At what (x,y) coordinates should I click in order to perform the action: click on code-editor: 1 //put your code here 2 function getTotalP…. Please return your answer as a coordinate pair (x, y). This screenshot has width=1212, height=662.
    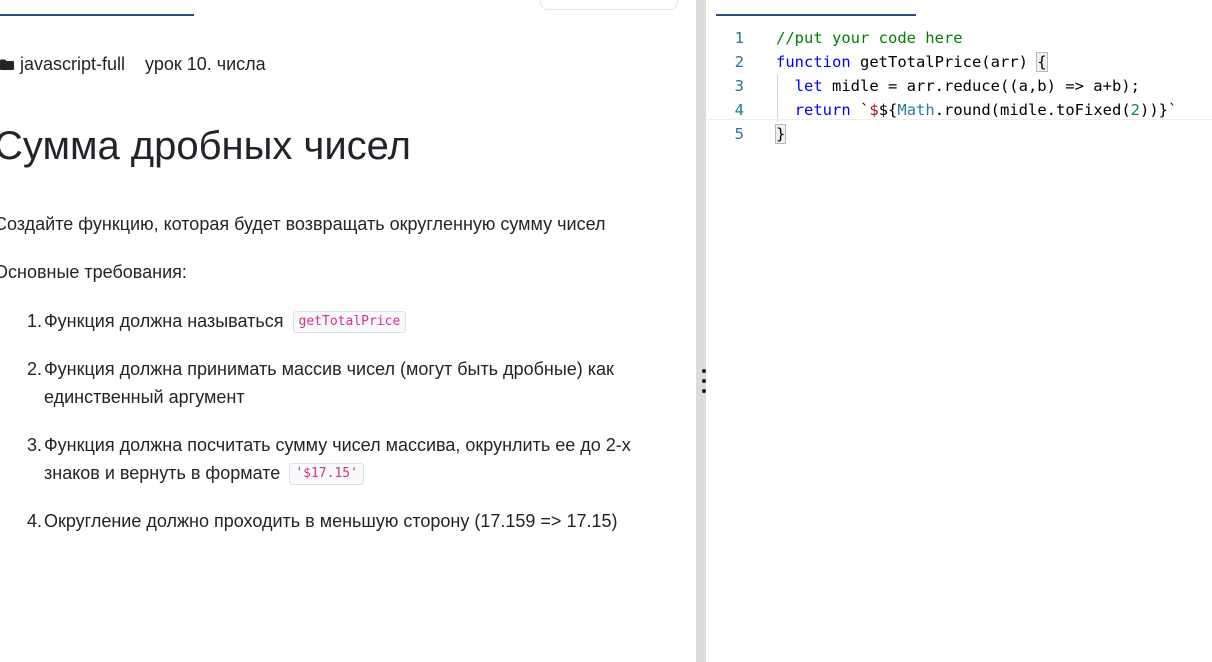
    Looking at the image, I should click on (959, 86).